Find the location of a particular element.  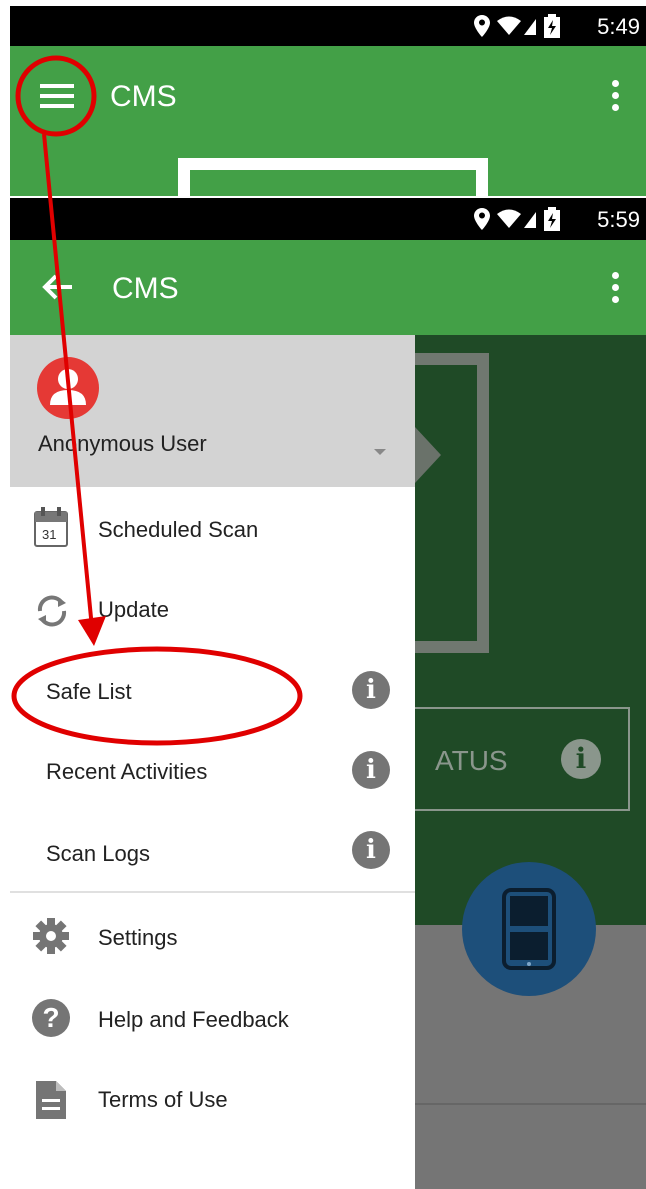

annotation-arrowhead is located at coordinates (92, 631).